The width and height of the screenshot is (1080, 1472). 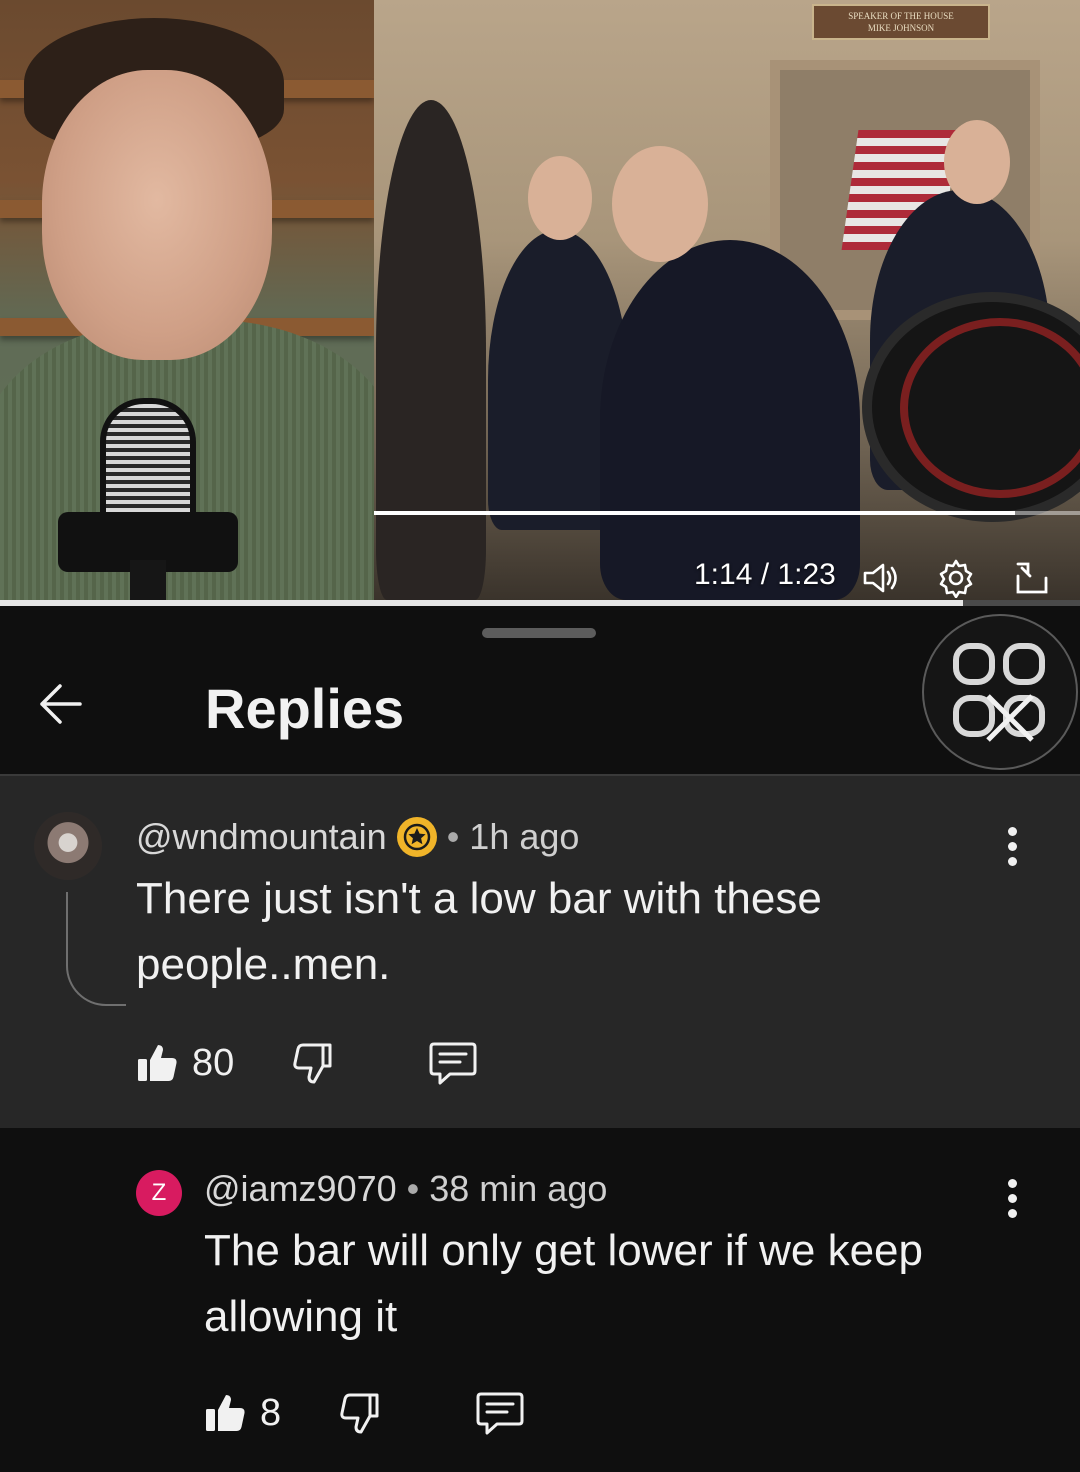 I want to click on arrow-left-icon, so click(x=61, y=704).